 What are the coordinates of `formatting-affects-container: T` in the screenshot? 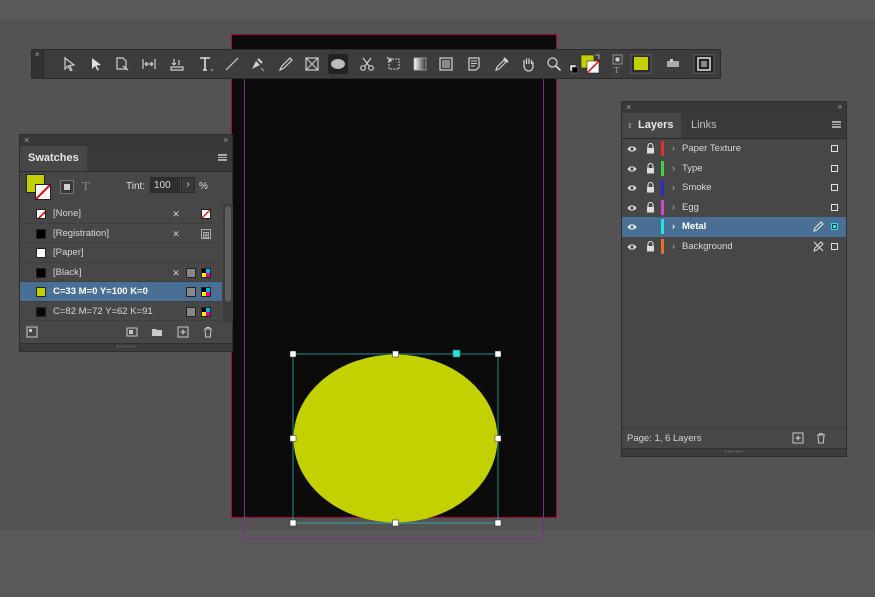 It's located at (618, 64).